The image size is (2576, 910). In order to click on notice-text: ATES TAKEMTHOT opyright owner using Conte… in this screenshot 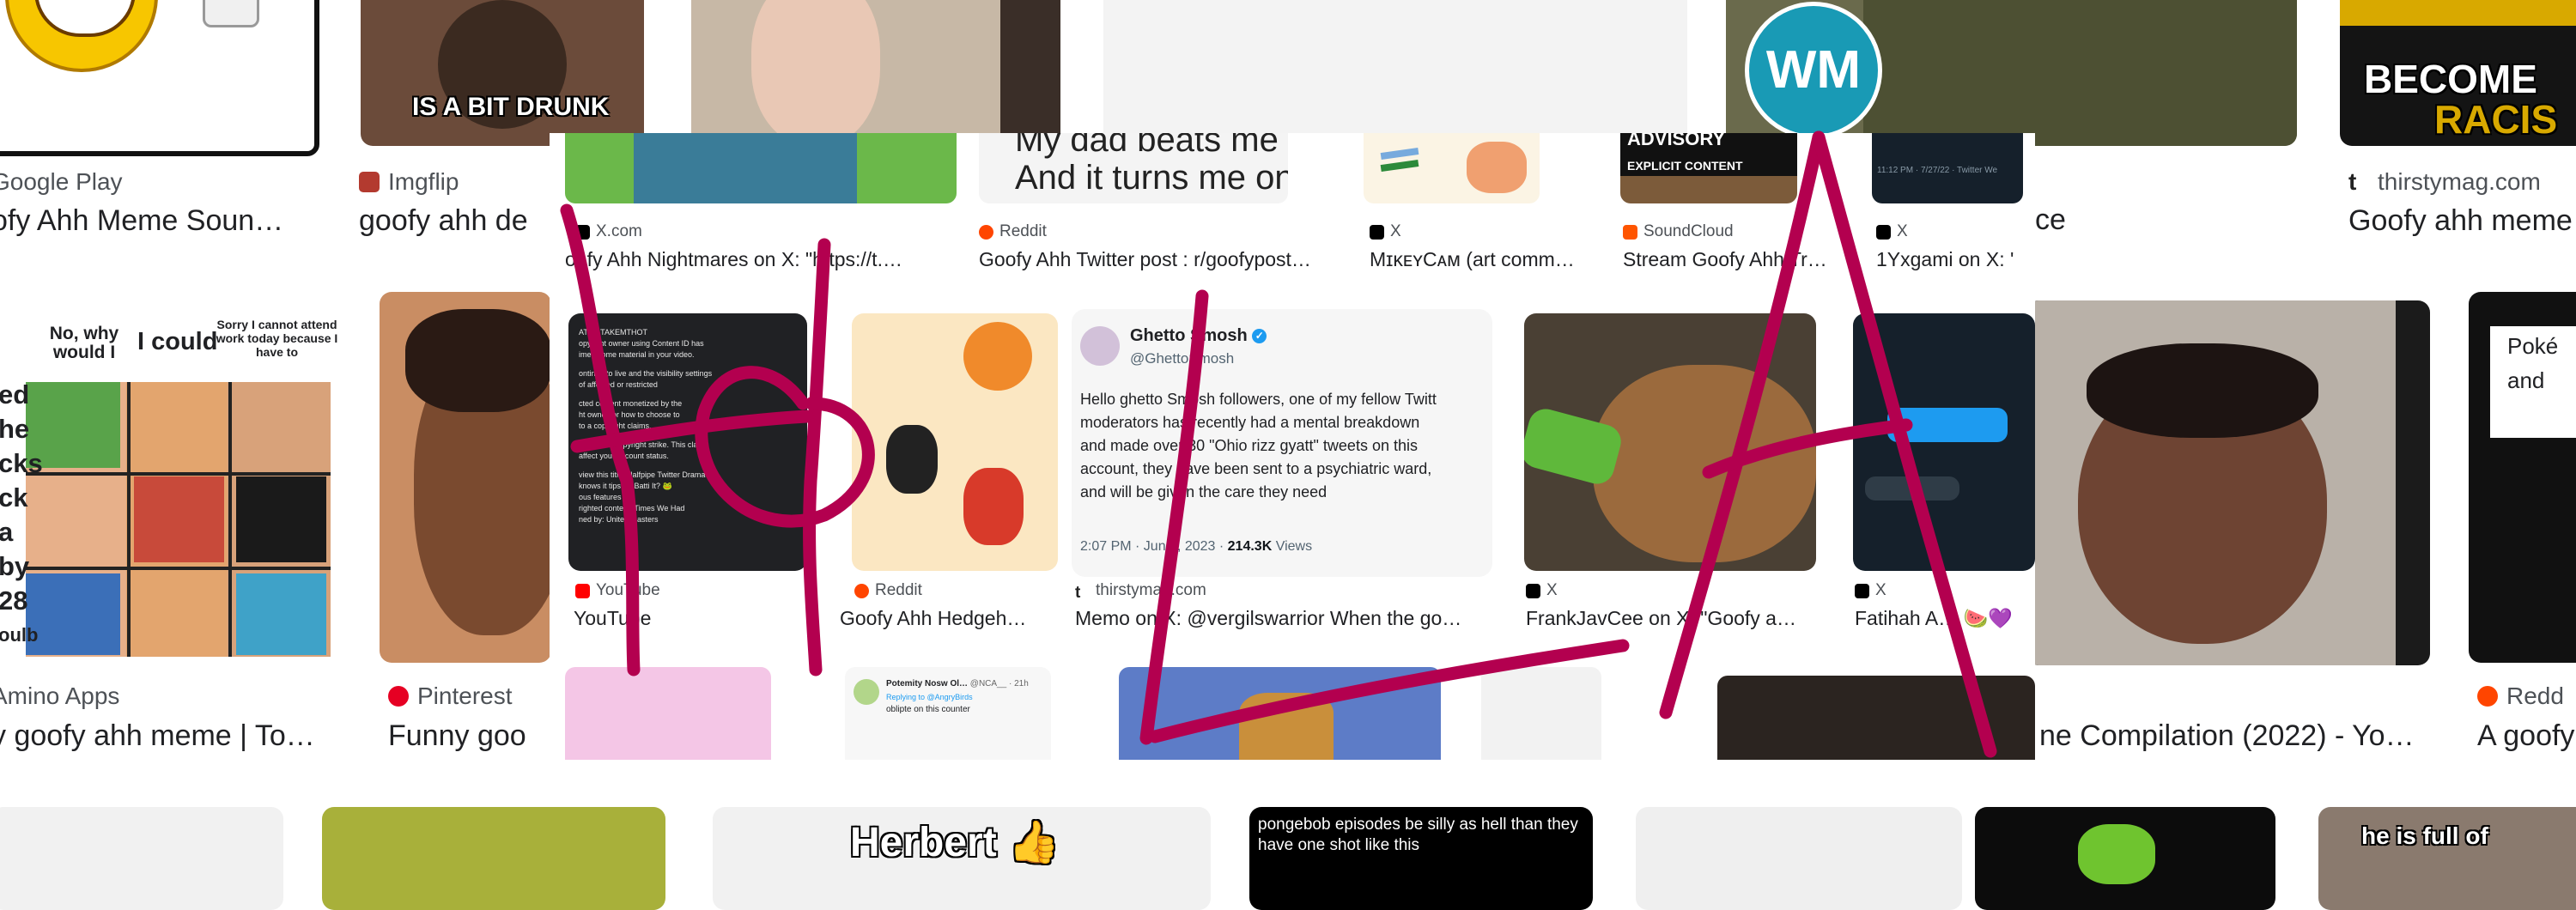, I will do `click(646, 426)`.